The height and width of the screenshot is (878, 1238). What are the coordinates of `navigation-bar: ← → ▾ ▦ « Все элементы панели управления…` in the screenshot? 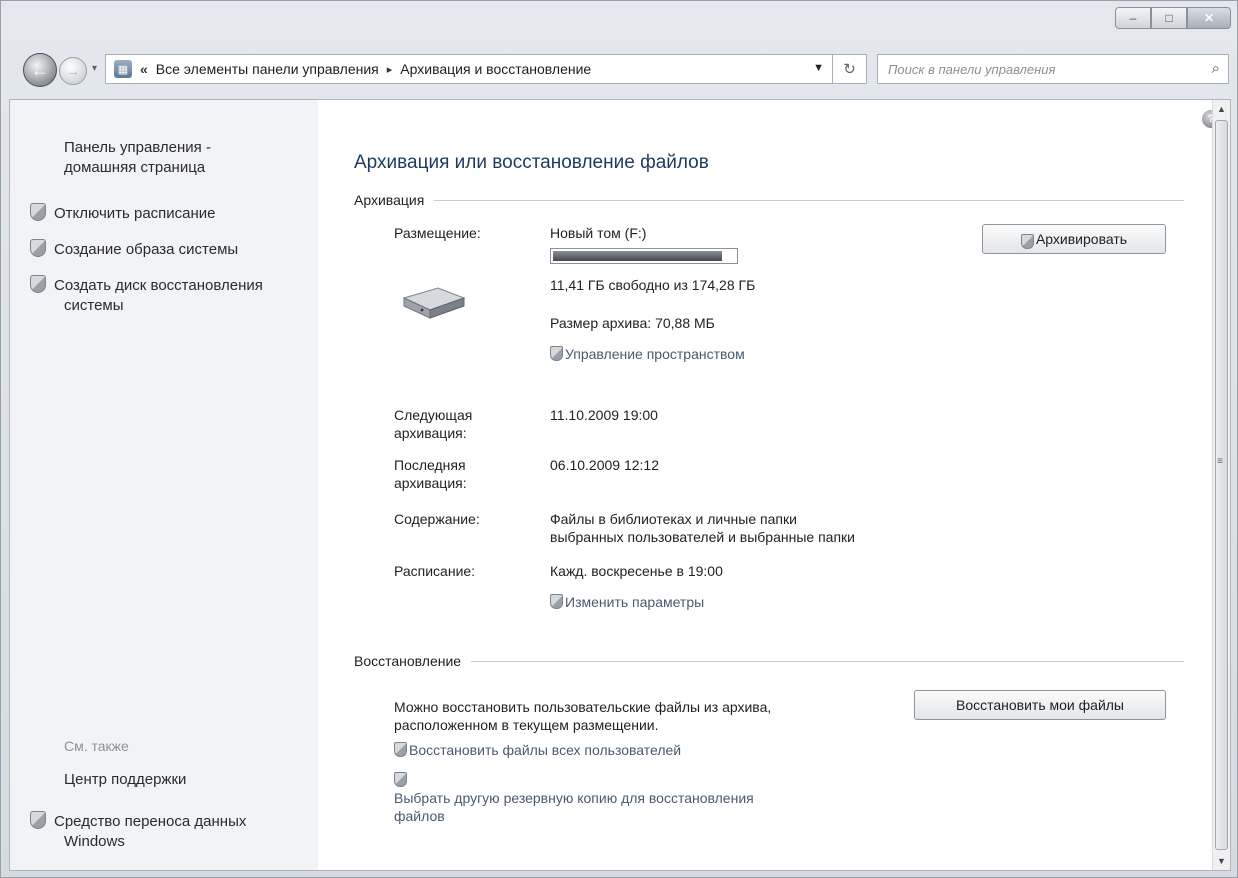 It's located at (619, 69).